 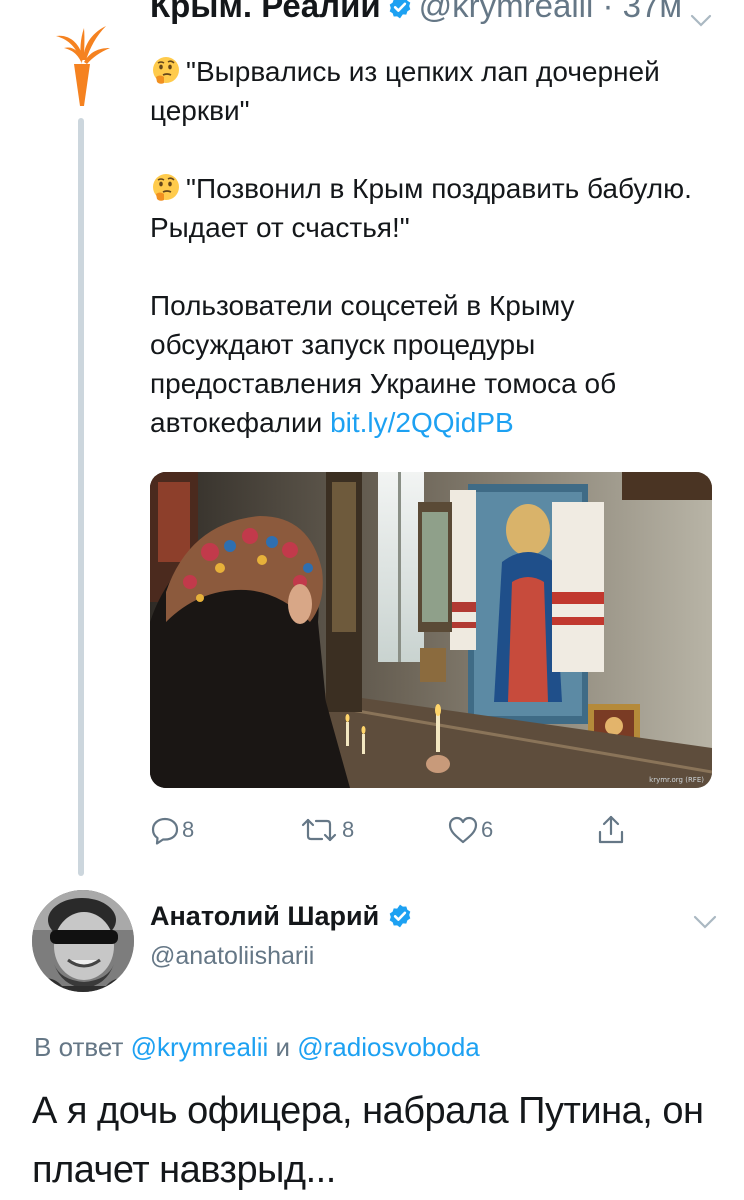 What do you see at coordinates (82, 63) in the screenshot?
I see `torch-logo-icon` at bounding box center [82, 63].